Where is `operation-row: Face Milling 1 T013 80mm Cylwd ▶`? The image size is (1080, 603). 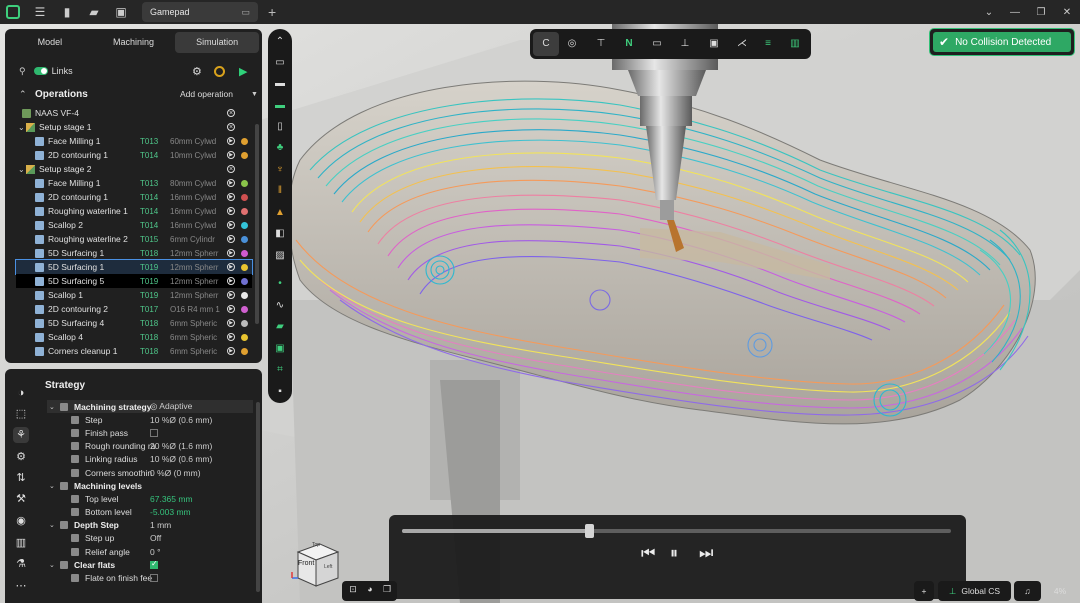
operation-row: Face Milling 1 T013 80mm Cylwd ▶ is located at coordinates (134, 183).